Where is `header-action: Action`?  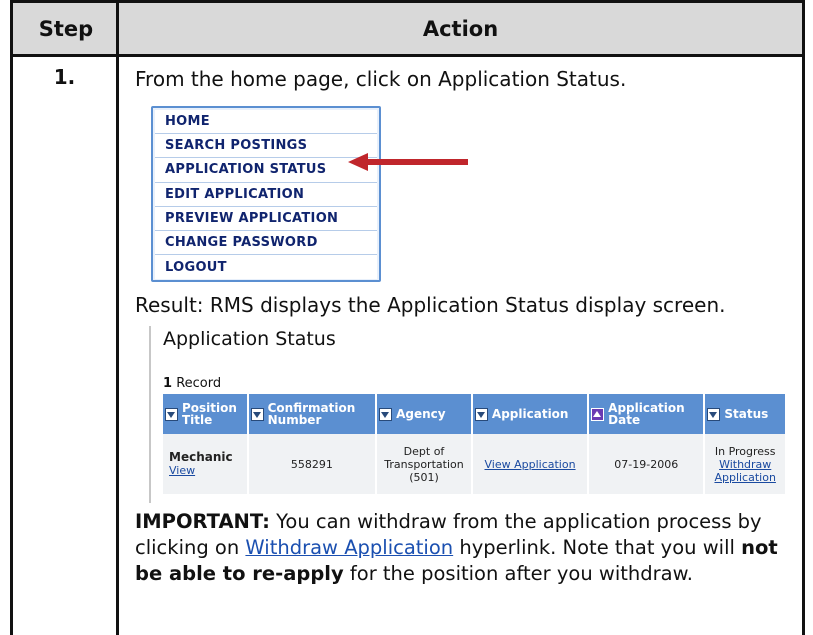
header-action: Action is located at coordinates (460, 28).